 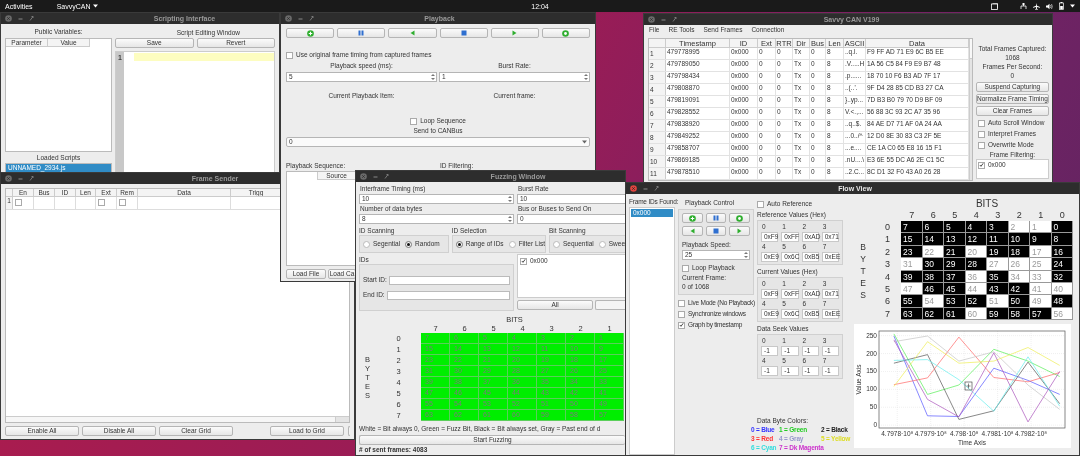 What do you see at coordinates (976, 289) in the screenshot?
I see `bit-cell: 44` at bounding box center [976, 289].